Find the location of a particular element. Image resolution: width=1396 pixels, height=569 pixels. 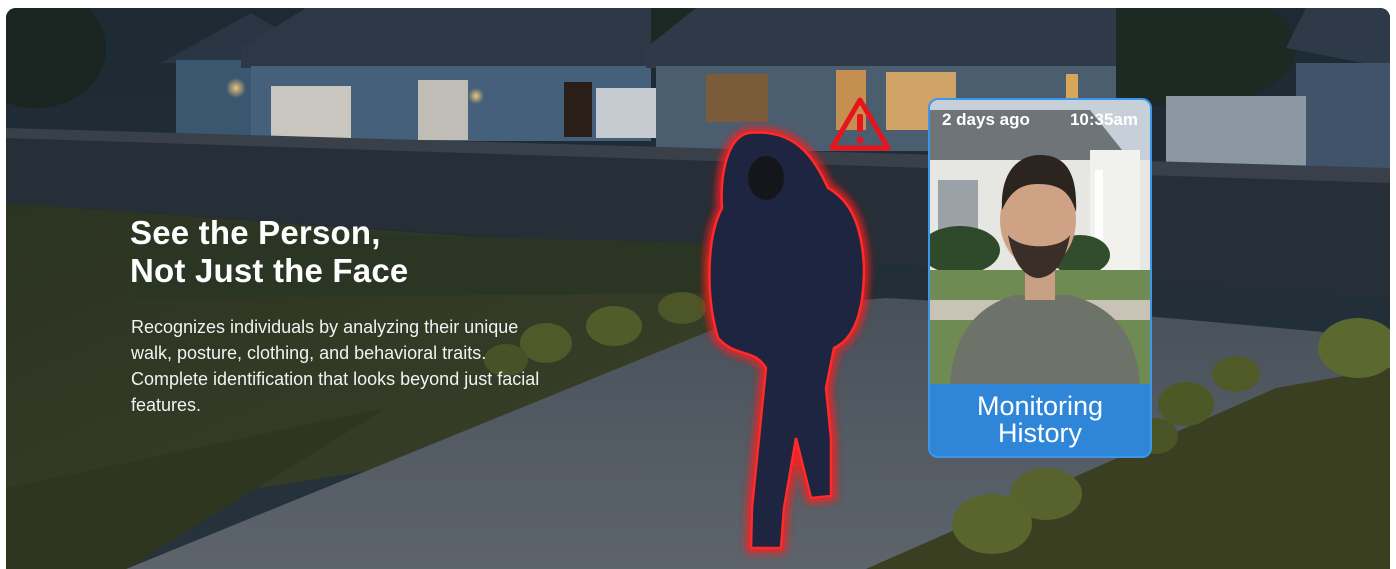

history-time: 10:35am is located at coordinates (1103, 119).